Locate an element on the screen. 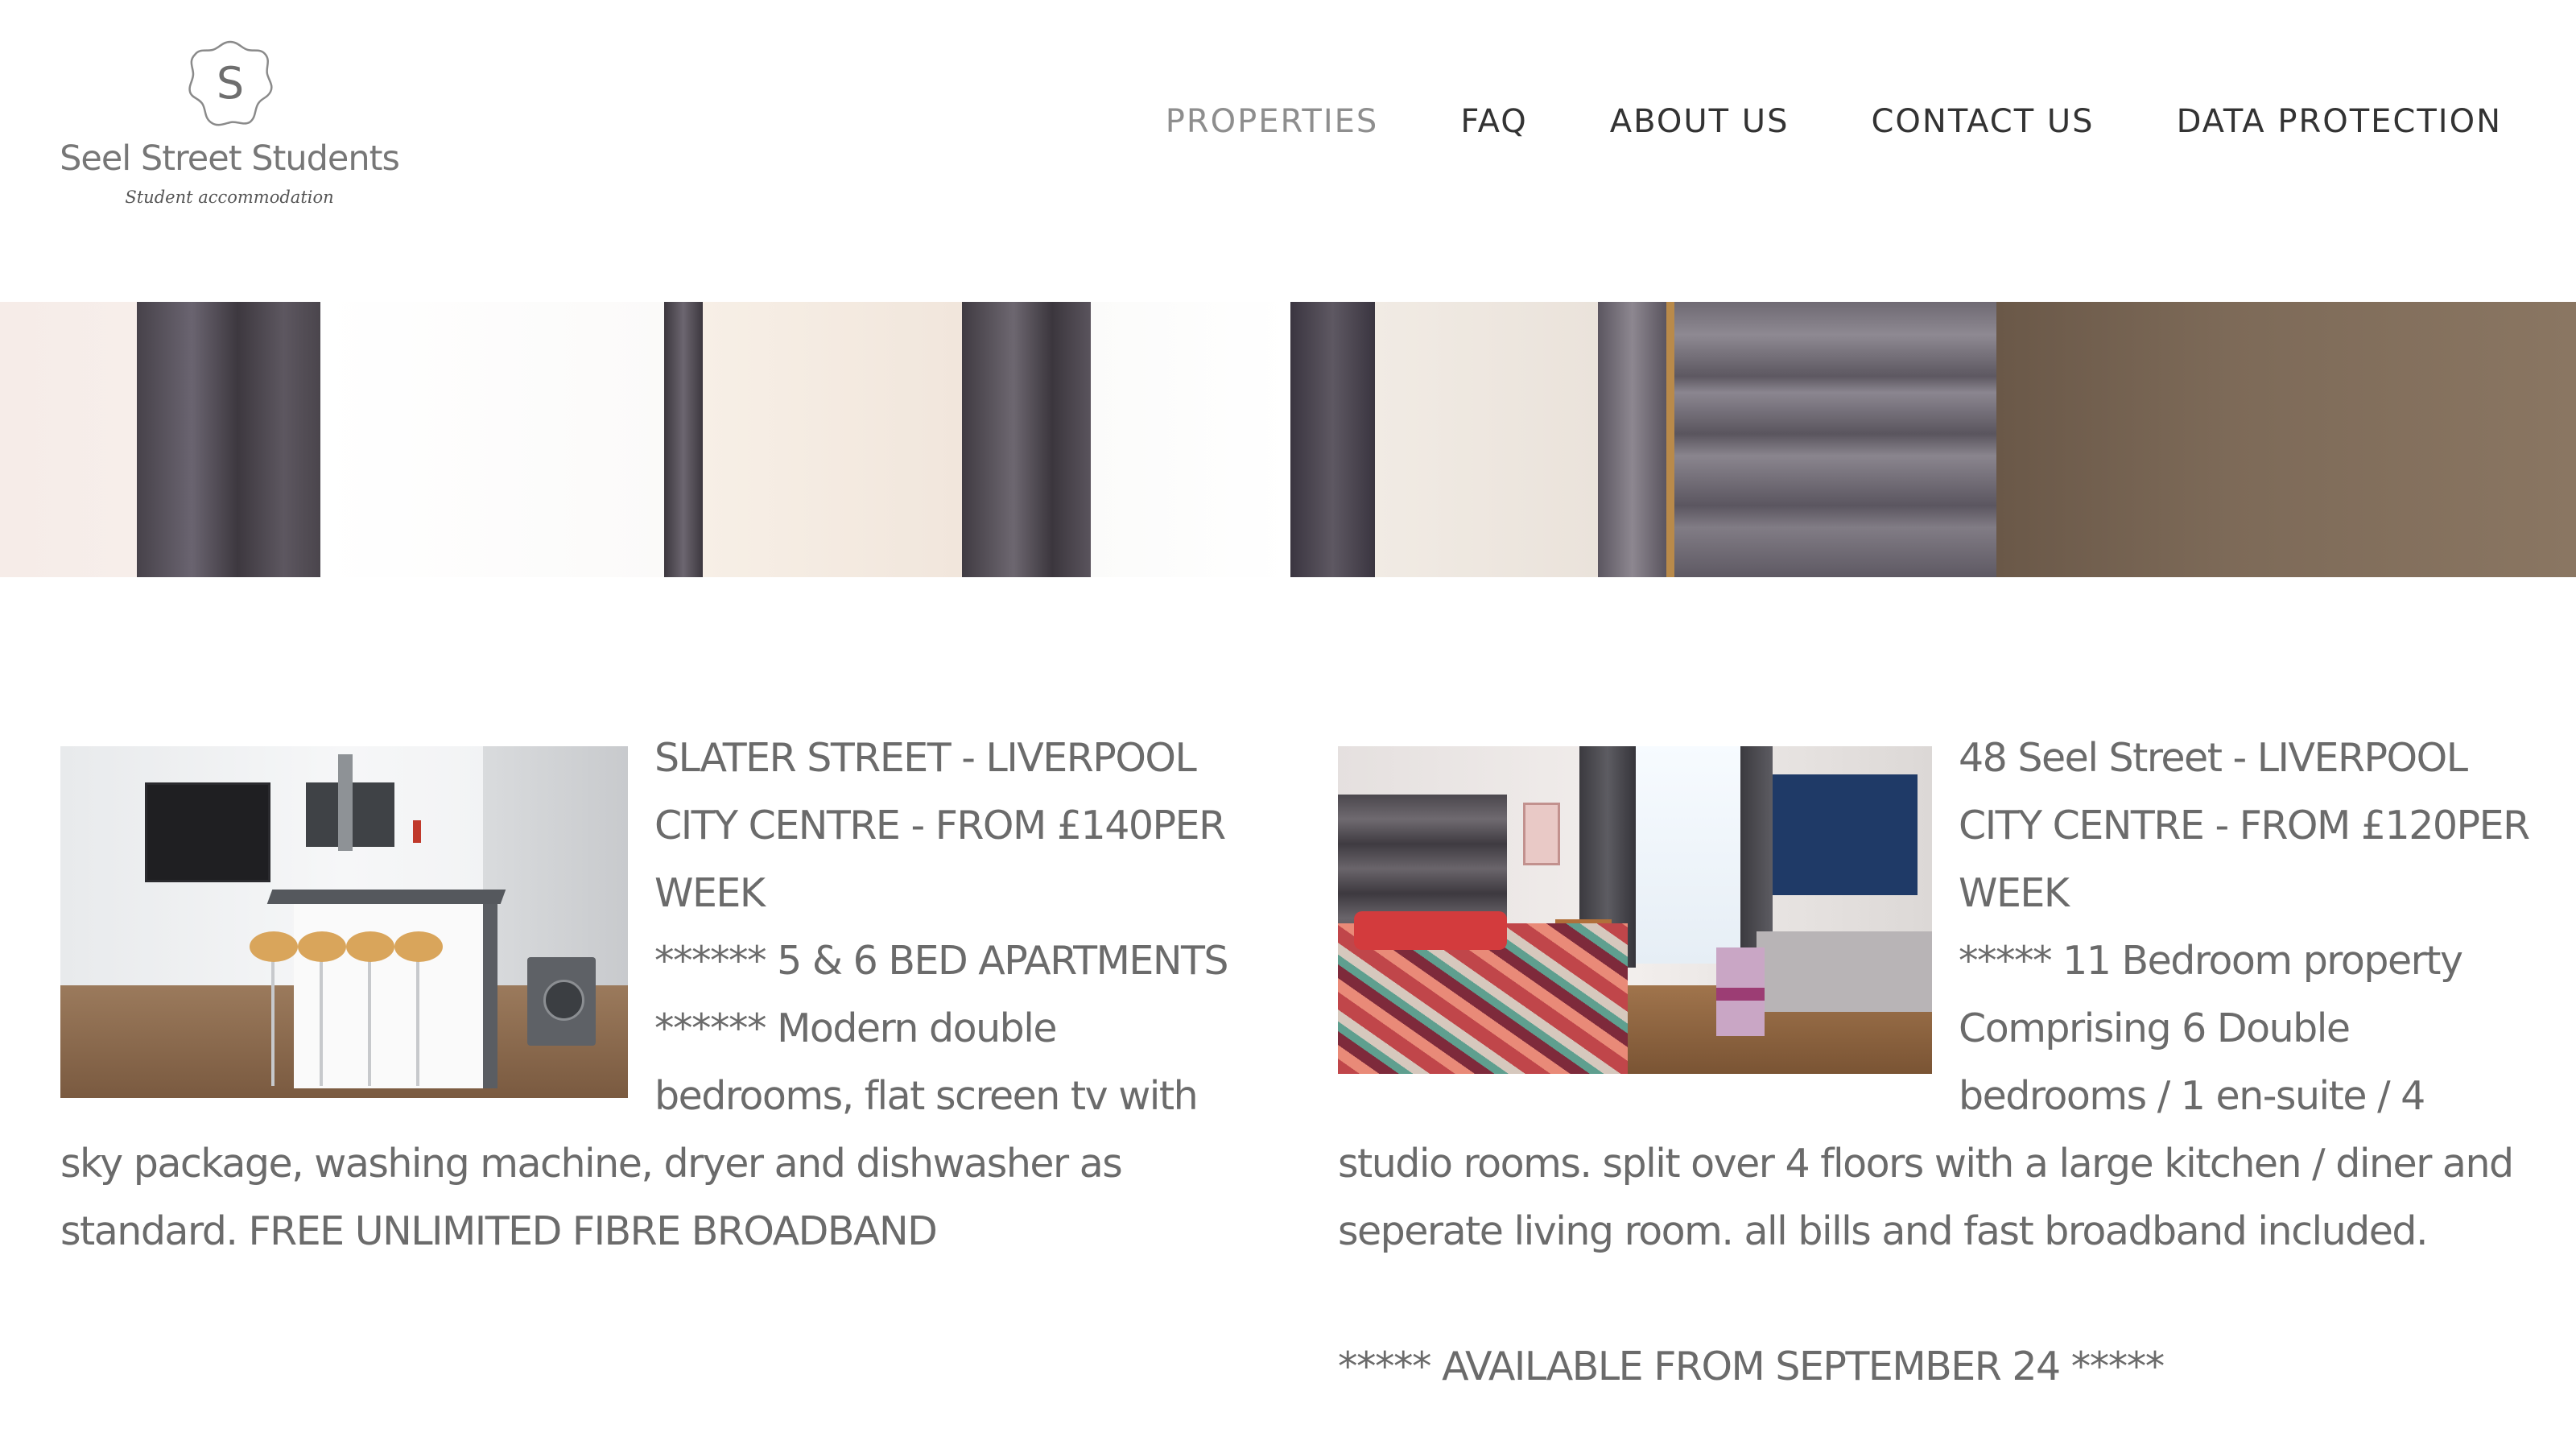 The image size is (2576, 1449). listing-photo-kitchen is located at coordinates (344, 922).